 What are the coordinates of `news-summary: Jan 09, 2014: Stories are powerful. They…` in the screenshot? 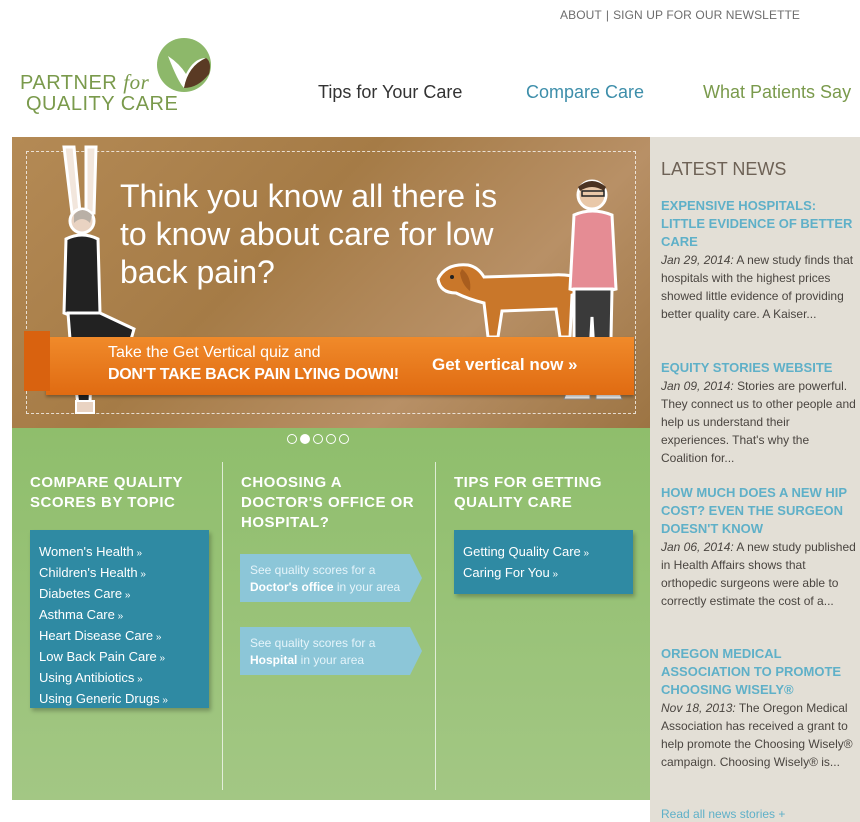 It's located at (758, 422).